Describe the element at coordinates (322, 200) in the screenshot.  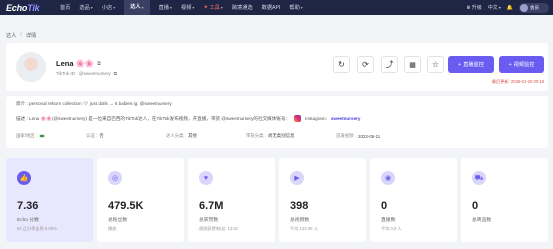
I see `stat-card: ▶ 398 总视频数 平均 123.2K 人` at that location.